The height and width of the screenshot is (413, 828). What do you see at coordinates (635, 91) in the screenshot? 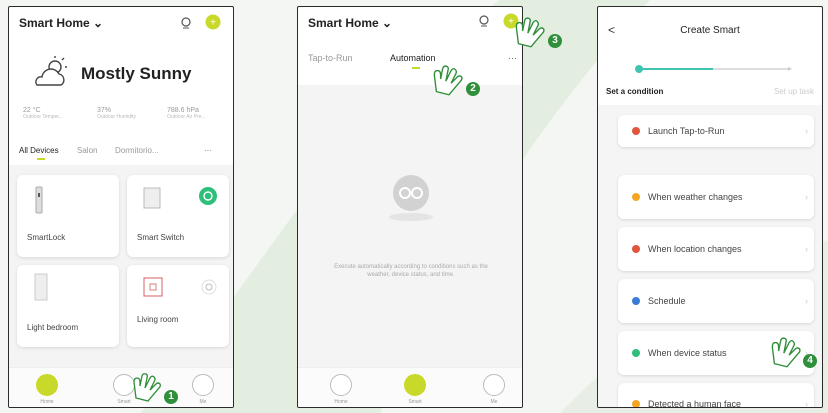
I see `step-set-condition: Set a condition` at bounding box center [635, 91].